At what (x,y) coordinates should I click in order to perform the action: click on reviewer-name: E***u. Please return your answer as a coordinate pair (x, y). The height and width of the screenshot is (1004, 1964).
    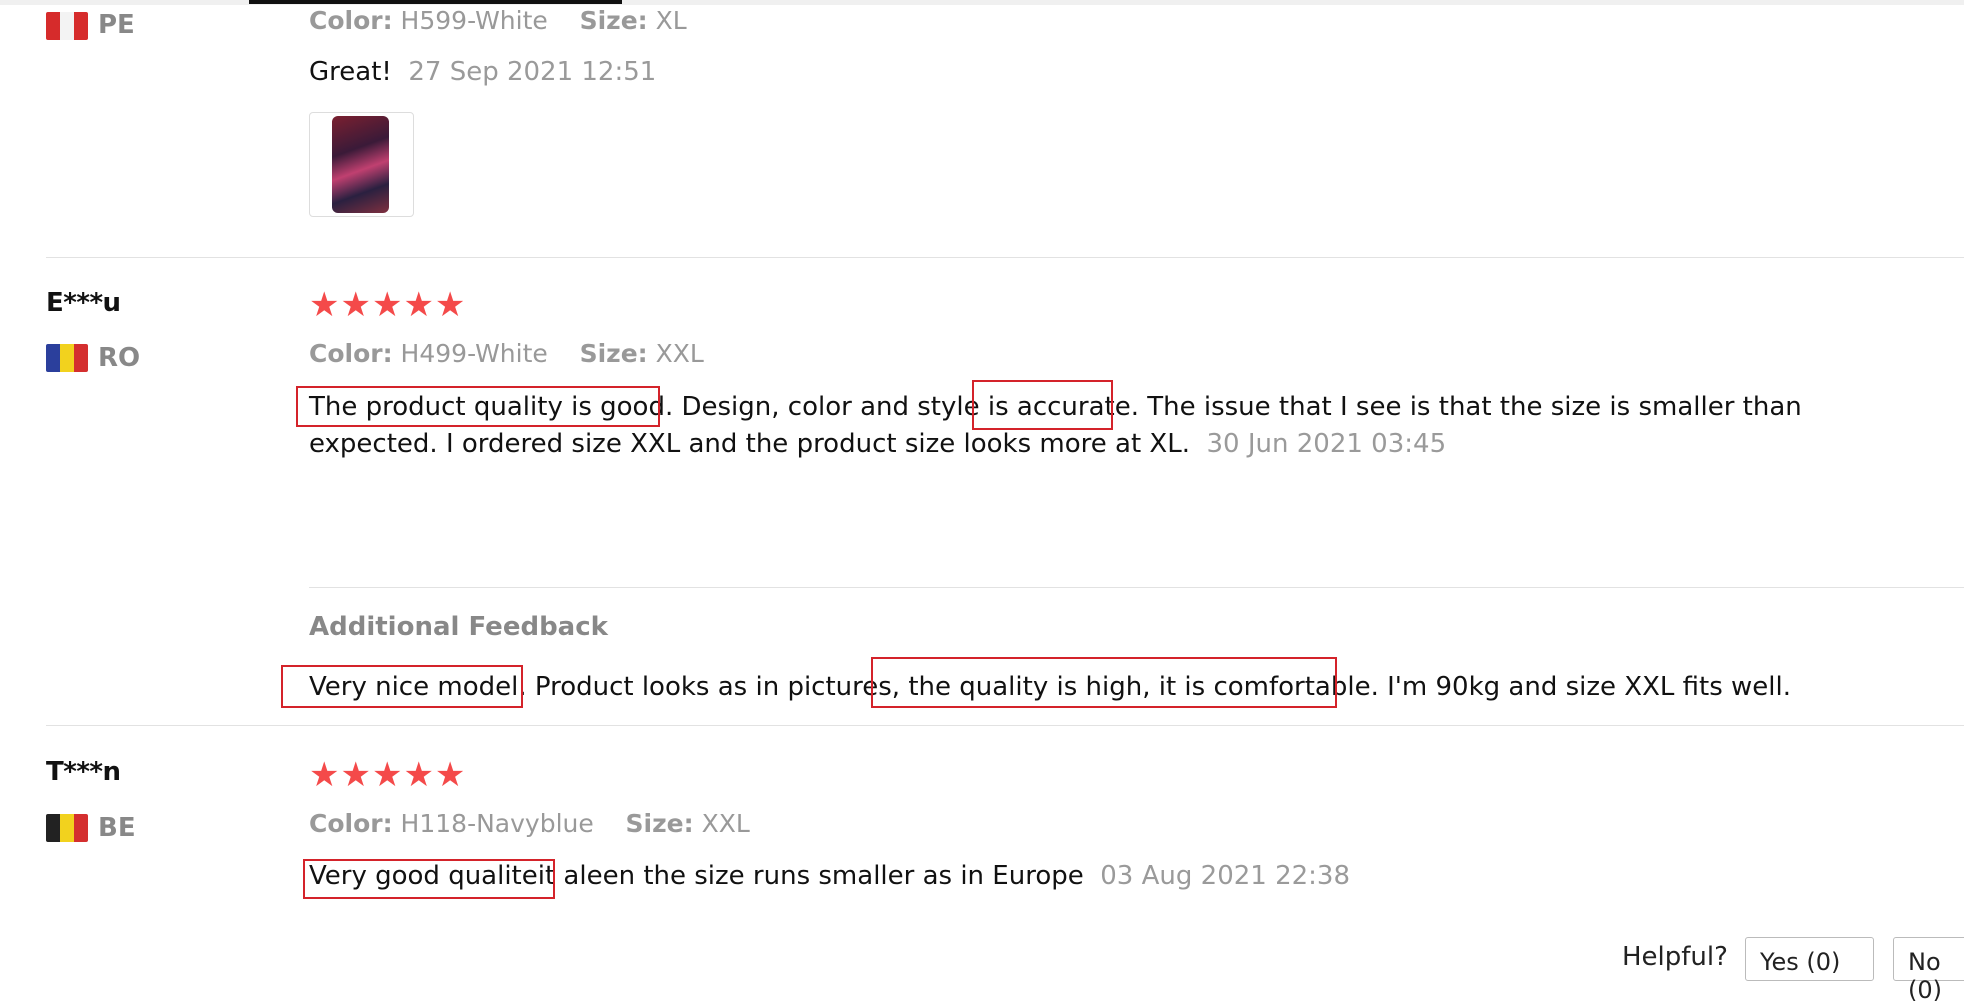
    Looking at the image, I should click on (83, 303).